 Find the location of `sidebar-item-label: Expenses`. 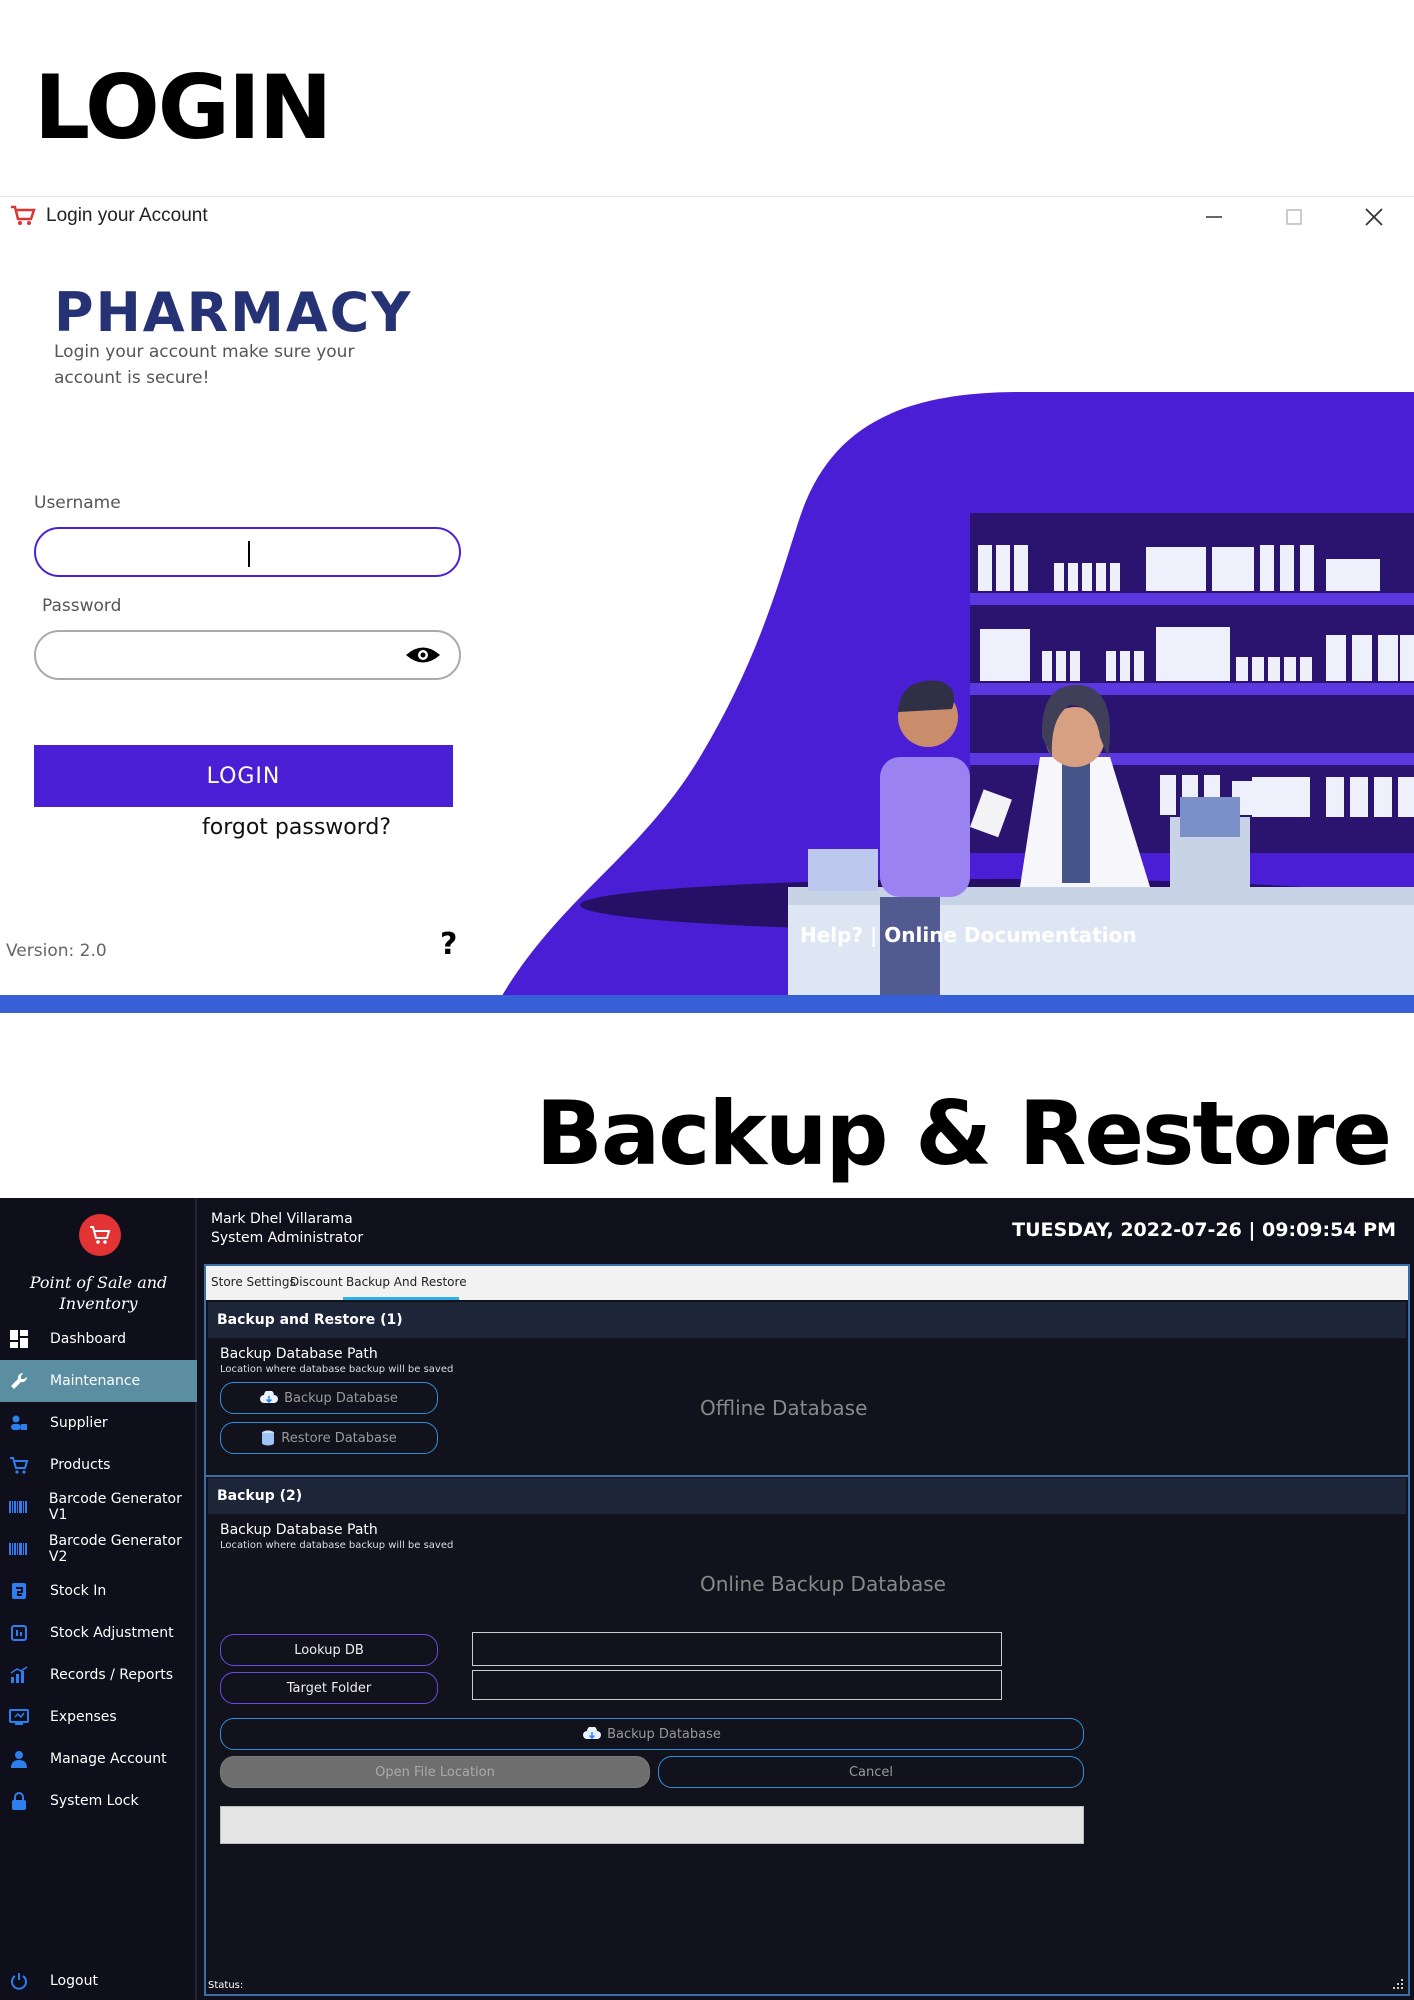

sidebar-item-label: Expenses is located at coordinates (83, 1717).